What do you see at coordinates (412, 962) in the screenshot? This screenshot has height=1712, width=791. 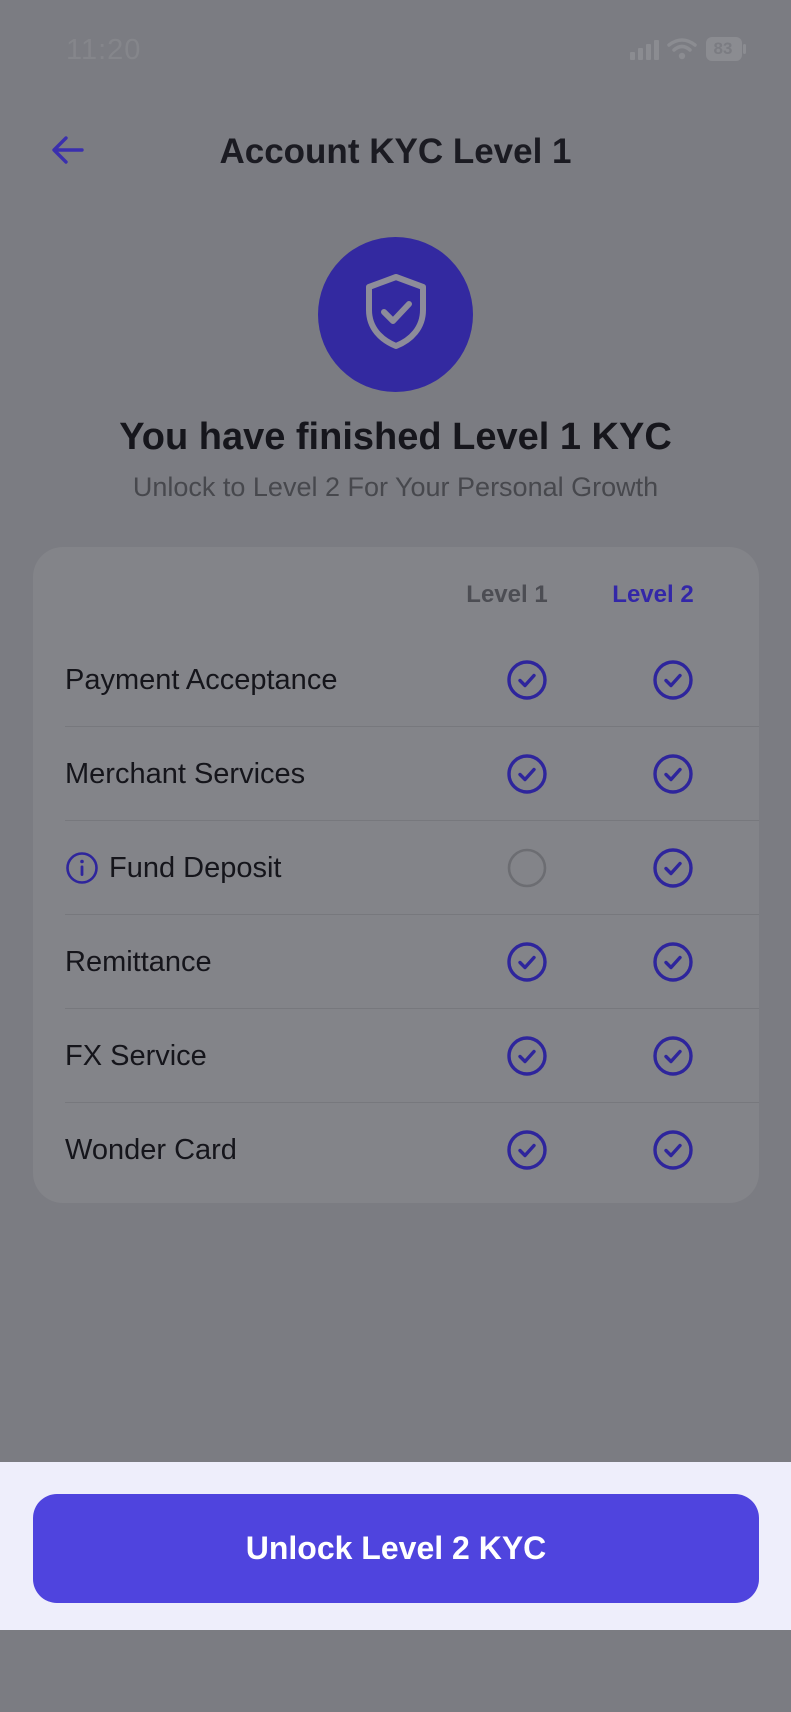 I see `feature-row-remittance: Remittance` at bounding box center [412, 962].